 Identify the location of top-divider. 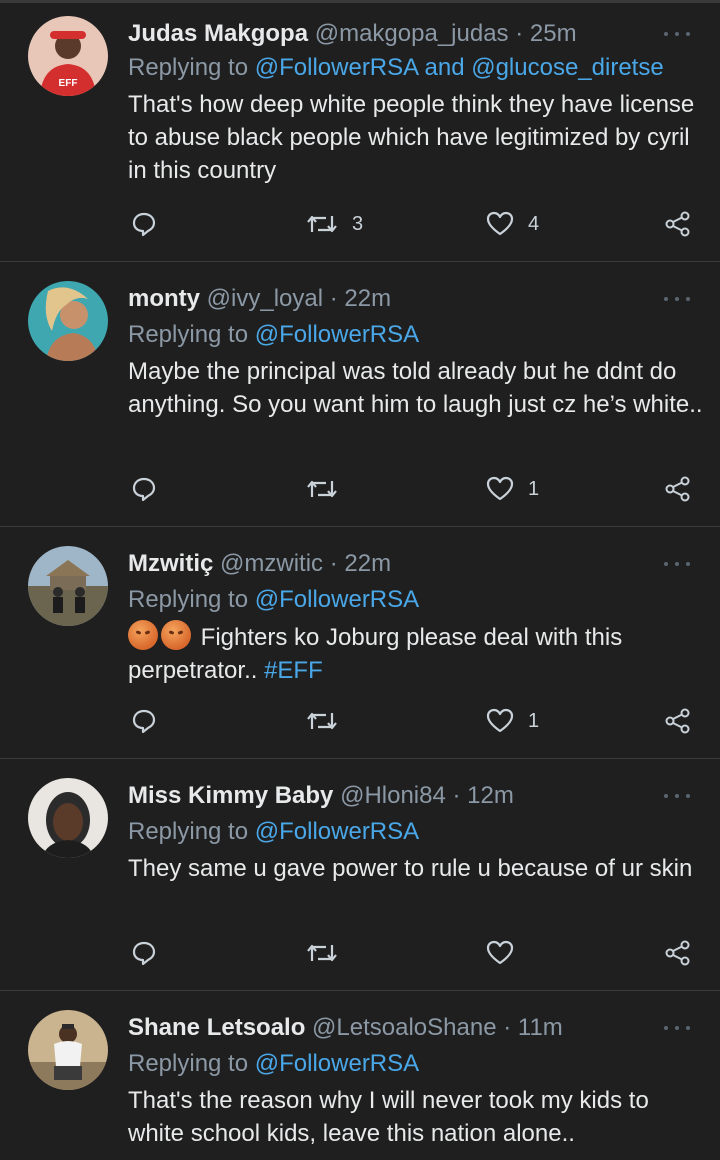
(360, 1).